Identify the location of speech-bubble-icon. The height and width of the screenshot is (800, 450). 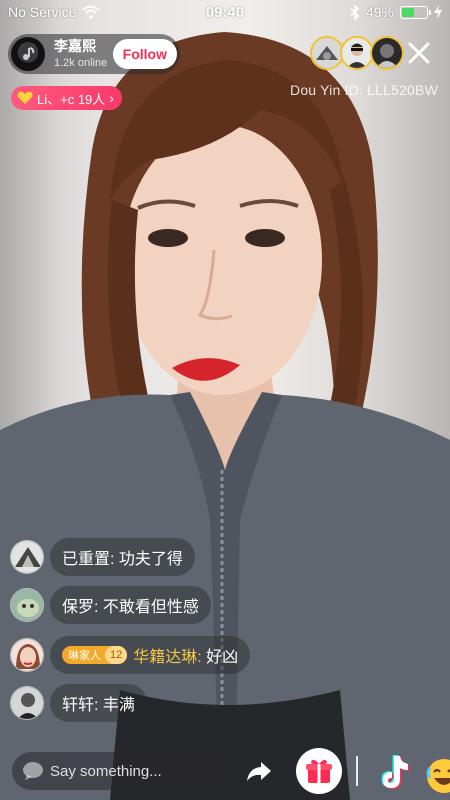
(33, 771).